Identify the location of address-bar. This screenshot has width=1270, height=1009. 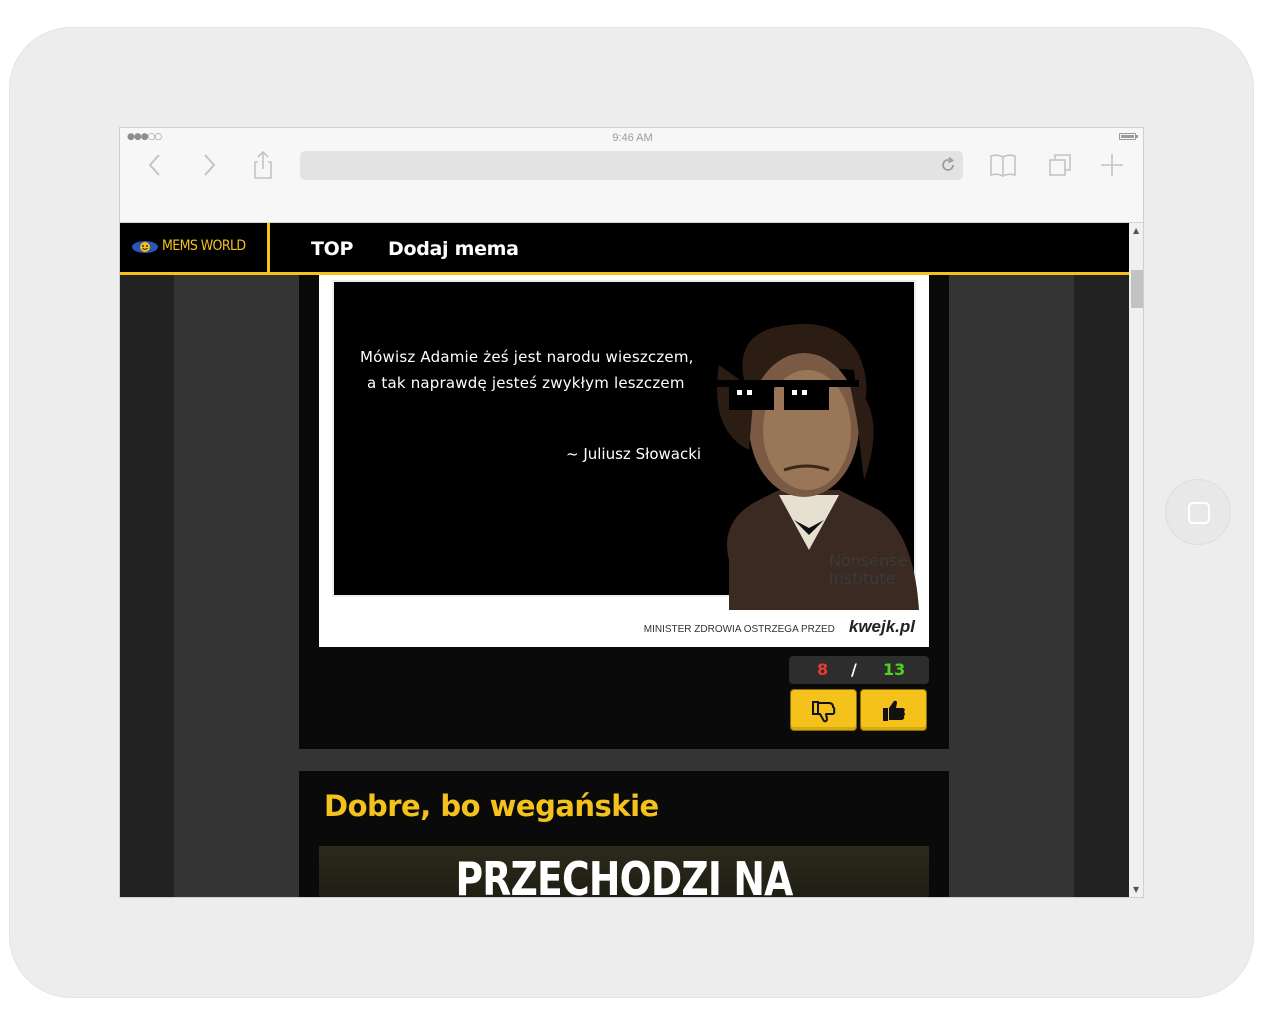
(631, 165).